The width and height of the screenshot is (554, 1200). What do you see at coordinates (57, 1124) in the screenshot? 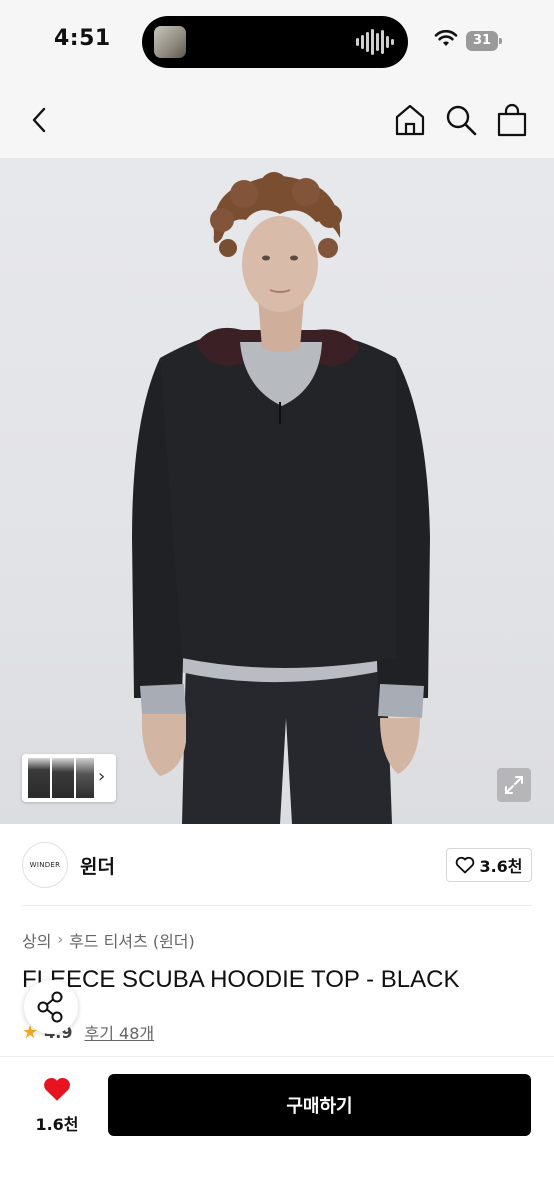
I see `wishlist-count: 1.6천` at bounding box center [57, 1124].